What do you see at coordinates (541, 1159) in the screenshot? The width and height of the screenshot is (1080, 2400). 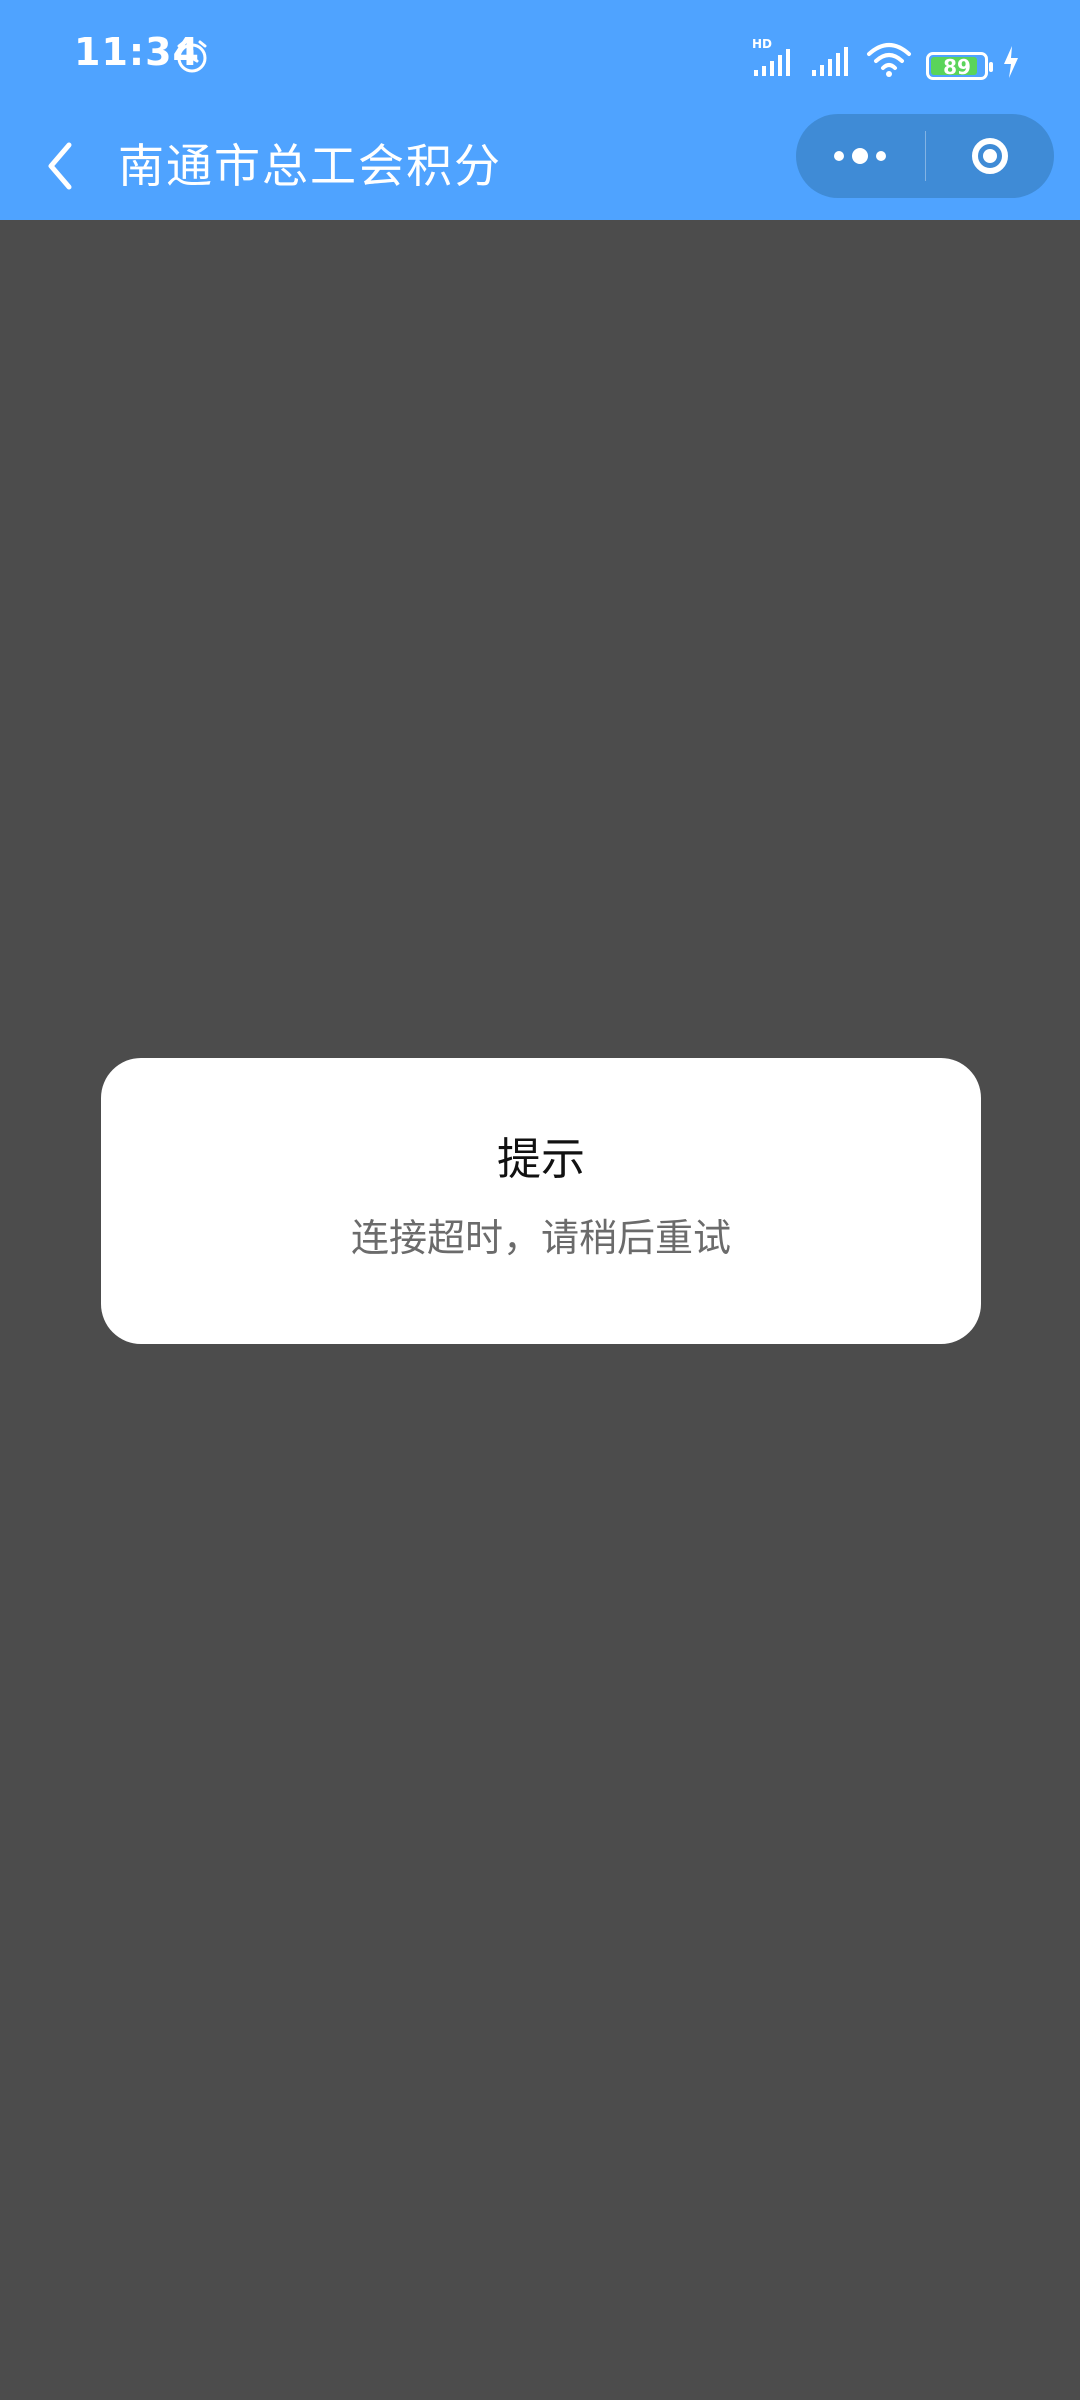 I see `dialog-title: 提示` at bounding box center [541, 1159].